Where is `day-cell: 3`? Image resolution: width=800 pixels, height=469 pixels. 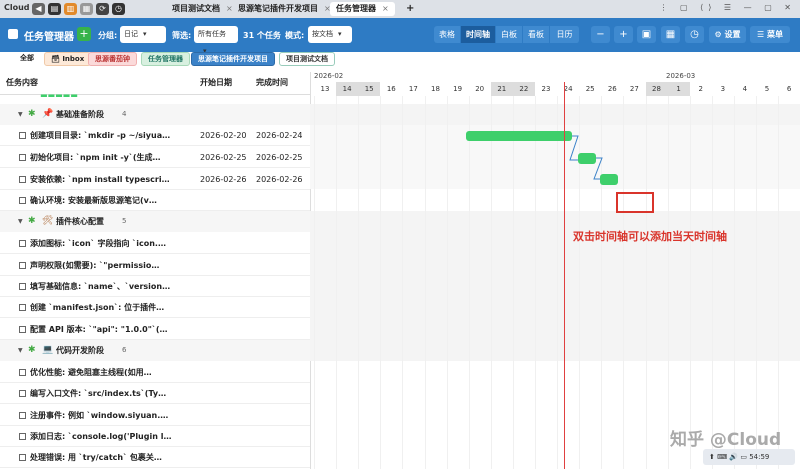
day-cell: 3 is located at coordinates (723, 89).